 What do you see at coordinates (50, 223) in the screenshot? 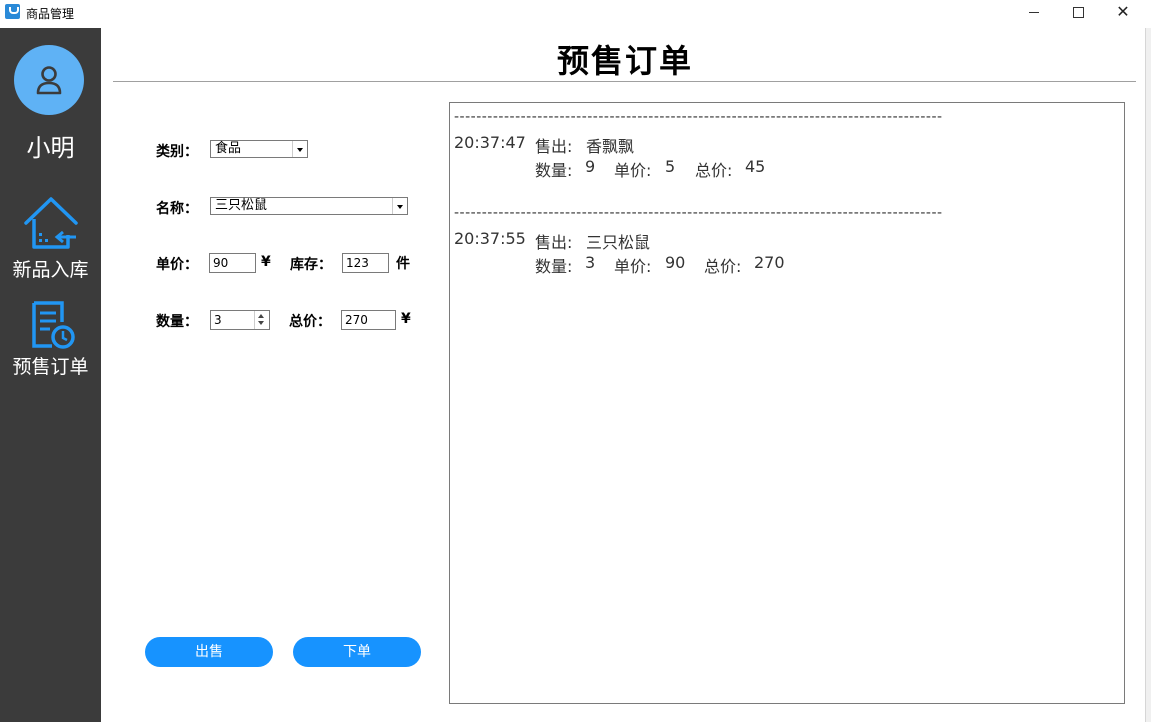
I see `house-import-icon` at bounding box center [50, 223].